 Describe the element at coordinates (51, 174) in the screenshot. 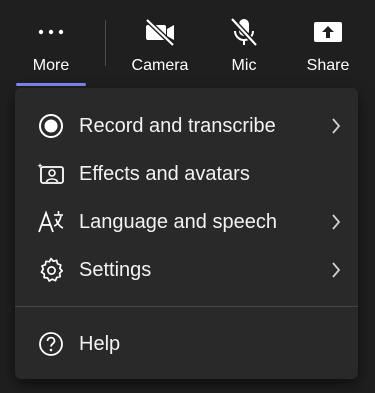

I see `effects-avatar-icon` at that location.